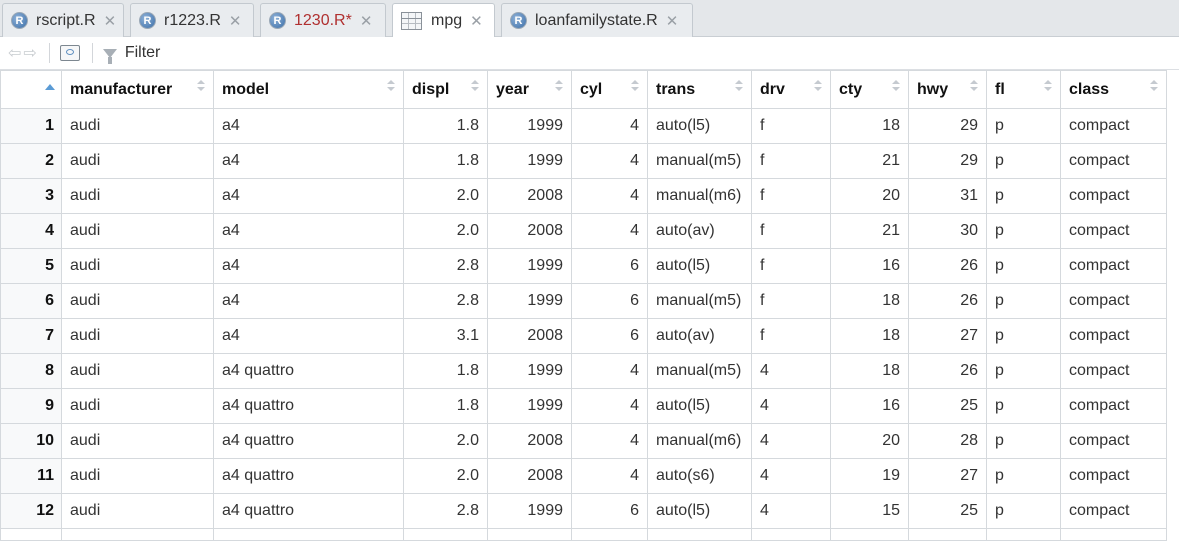  Describe the element at coordinates (14, 53) in the screenshot. I see `back-arrow-icon: ⇦` at that location.